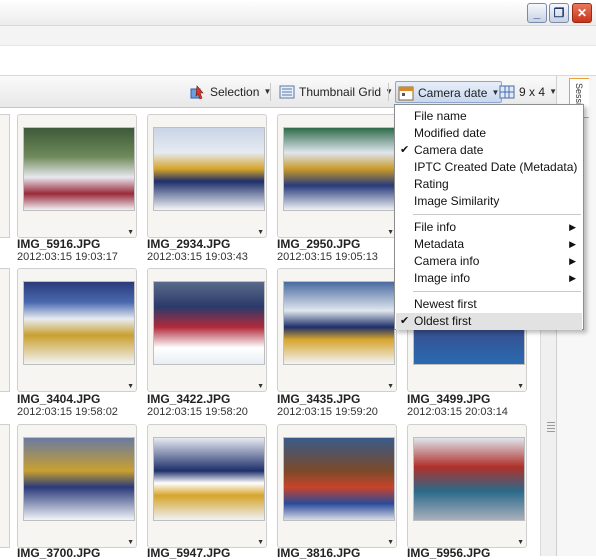 The width and height of the screenshot is (596, 560). Describe the element at coordinates (559, 13) in the screenshot. I see `maximize-button: ❐` at that location.